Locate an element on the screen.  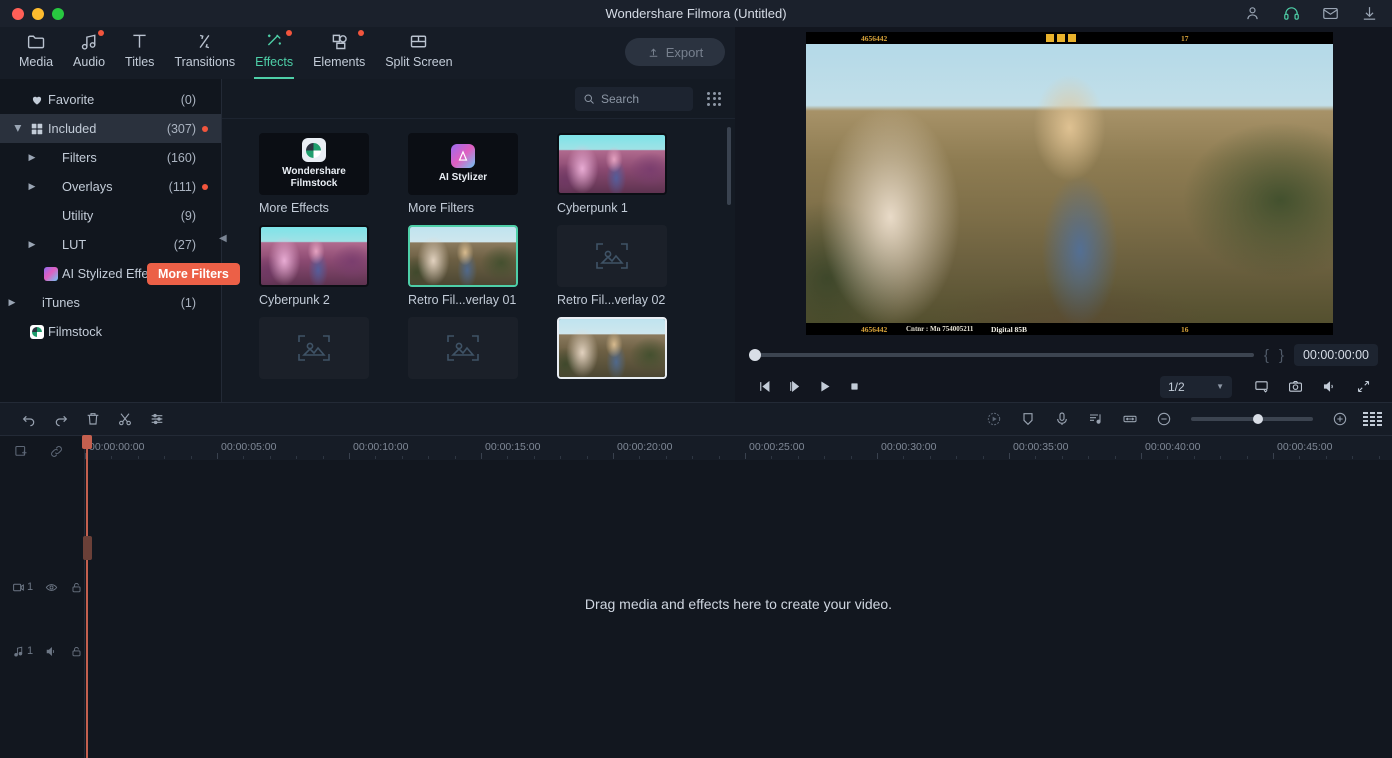
effect-thumbnail-selected is located at coordinates (463, 256).